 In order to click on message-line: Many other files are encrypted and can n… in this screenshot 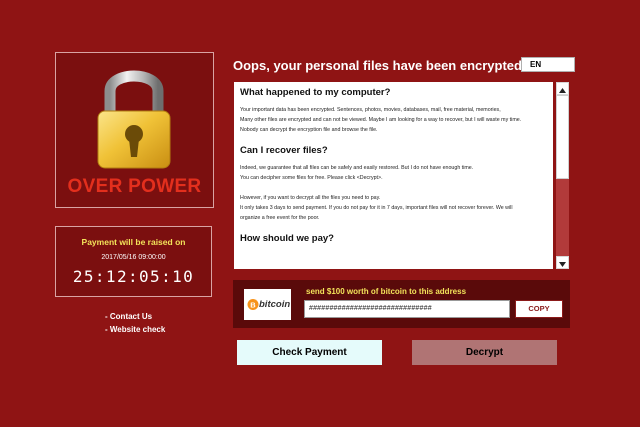, I will do `click(381, 120)`.